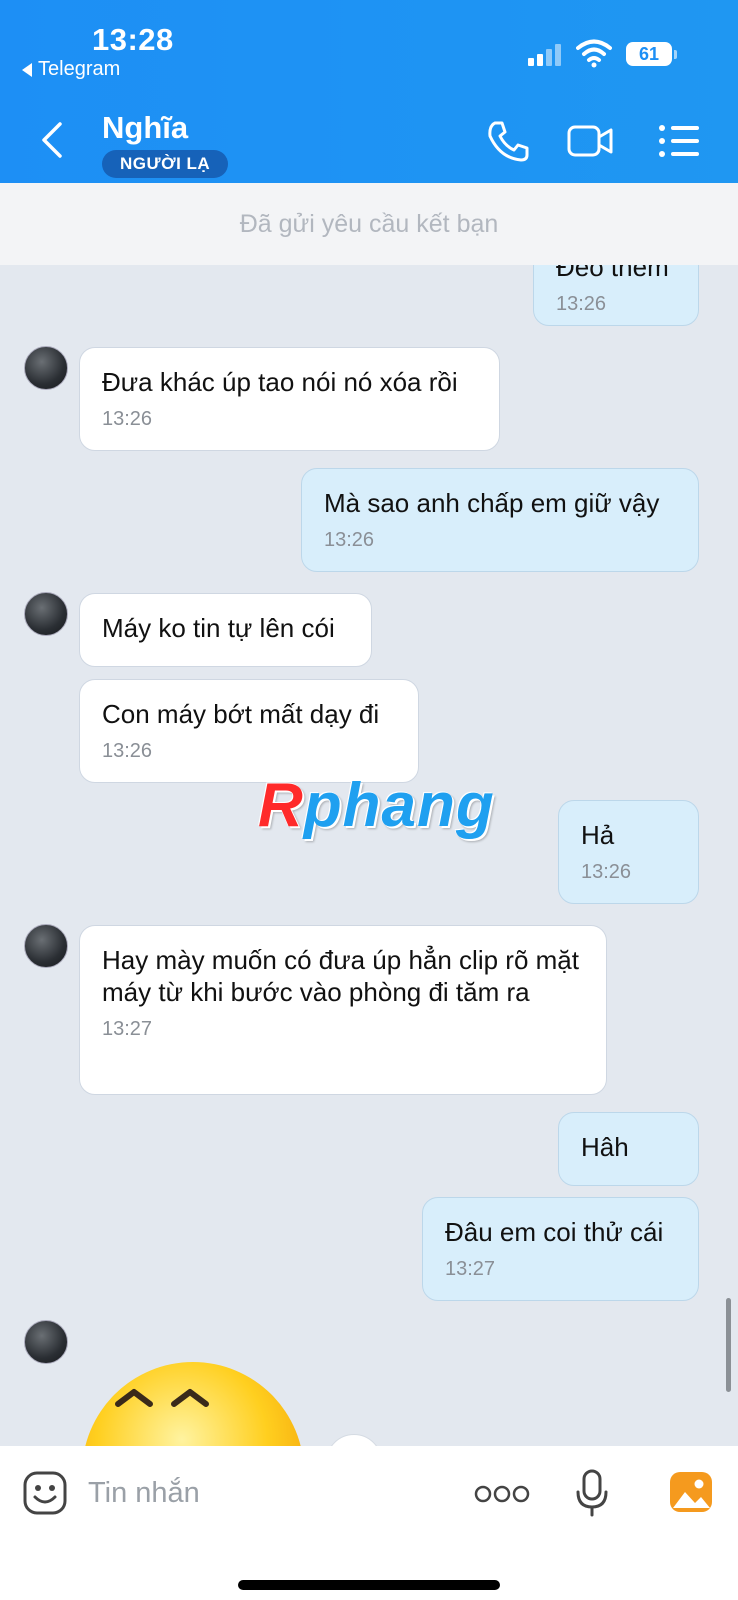 This screenshot has width=738, height=1600. What do you see at coordinates (241, 714) in the screenshot?
I see `message-text: Con máy bớt mất dạy đi` at bounding box center [241, 714].